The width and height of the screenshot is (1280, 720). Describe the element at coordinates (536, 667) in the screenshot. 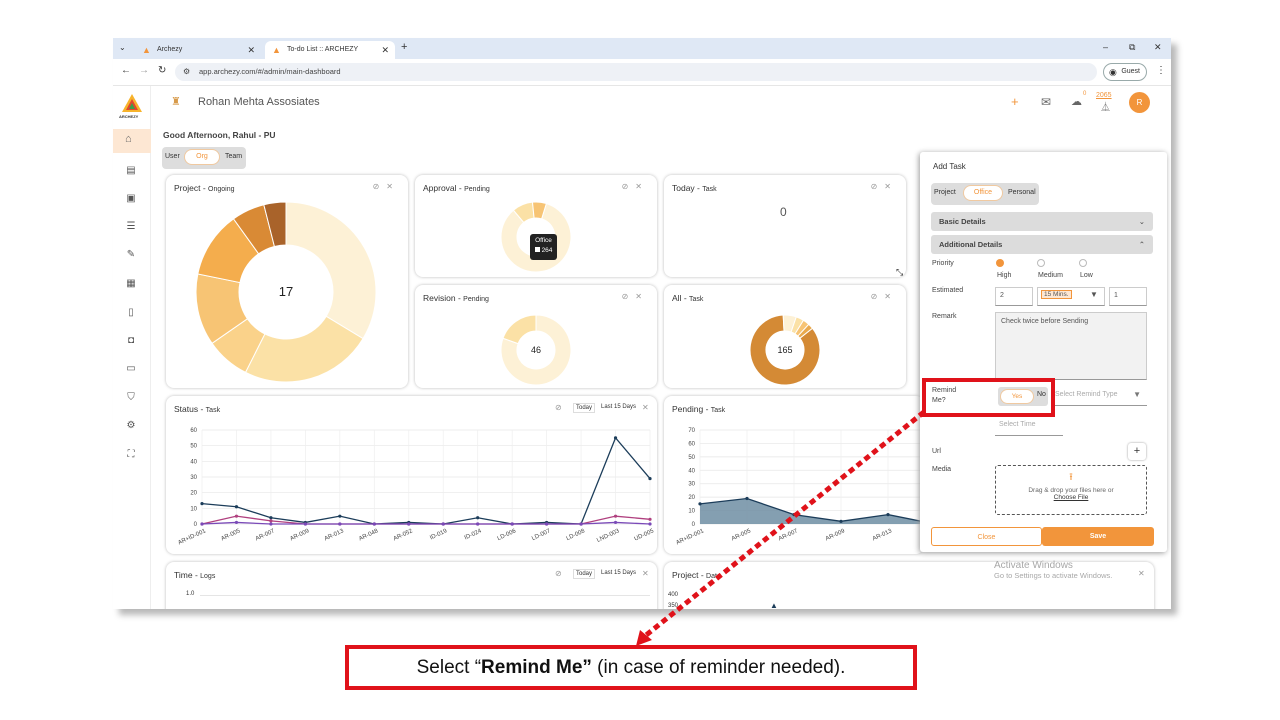

I see `callout-bold: Remind Me”` at that location.